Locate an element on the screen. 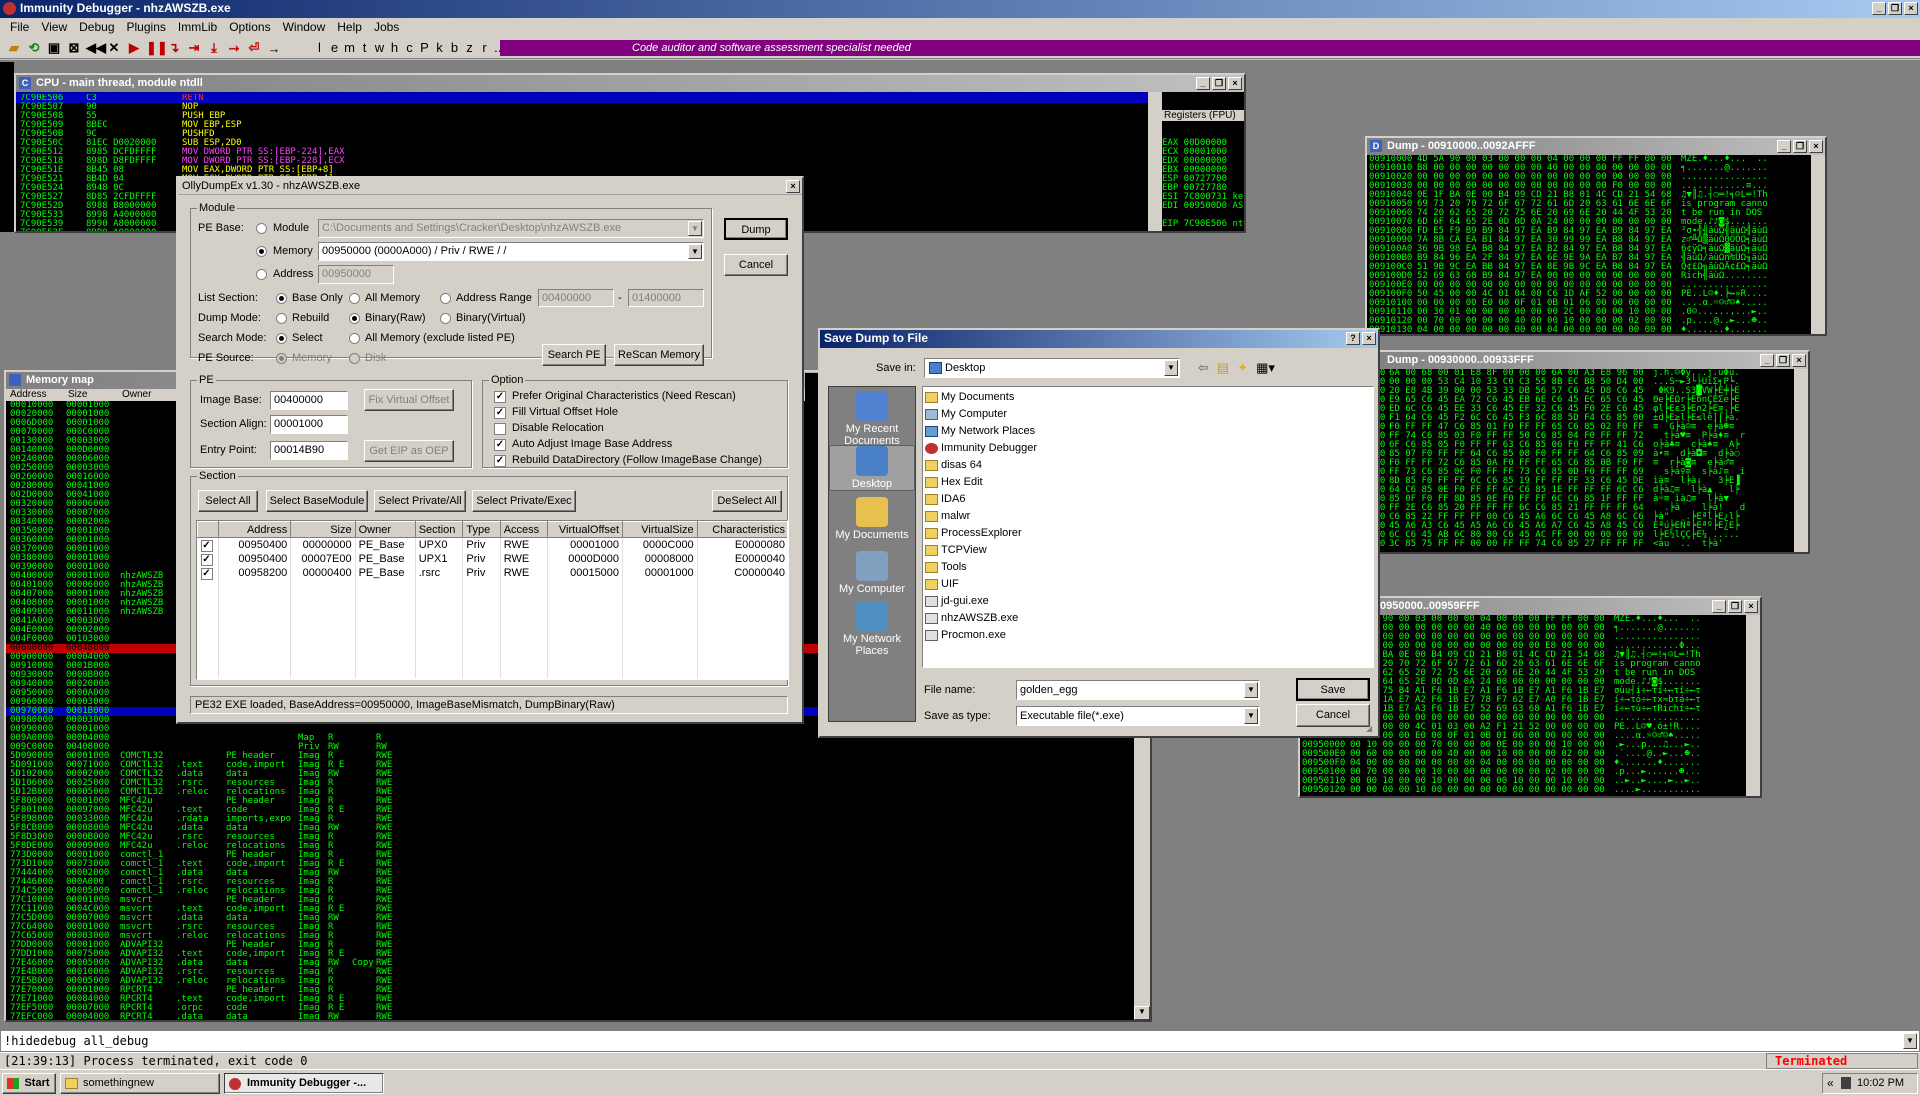  range-to-field: 01400000 is located at coordinates (666, 298).